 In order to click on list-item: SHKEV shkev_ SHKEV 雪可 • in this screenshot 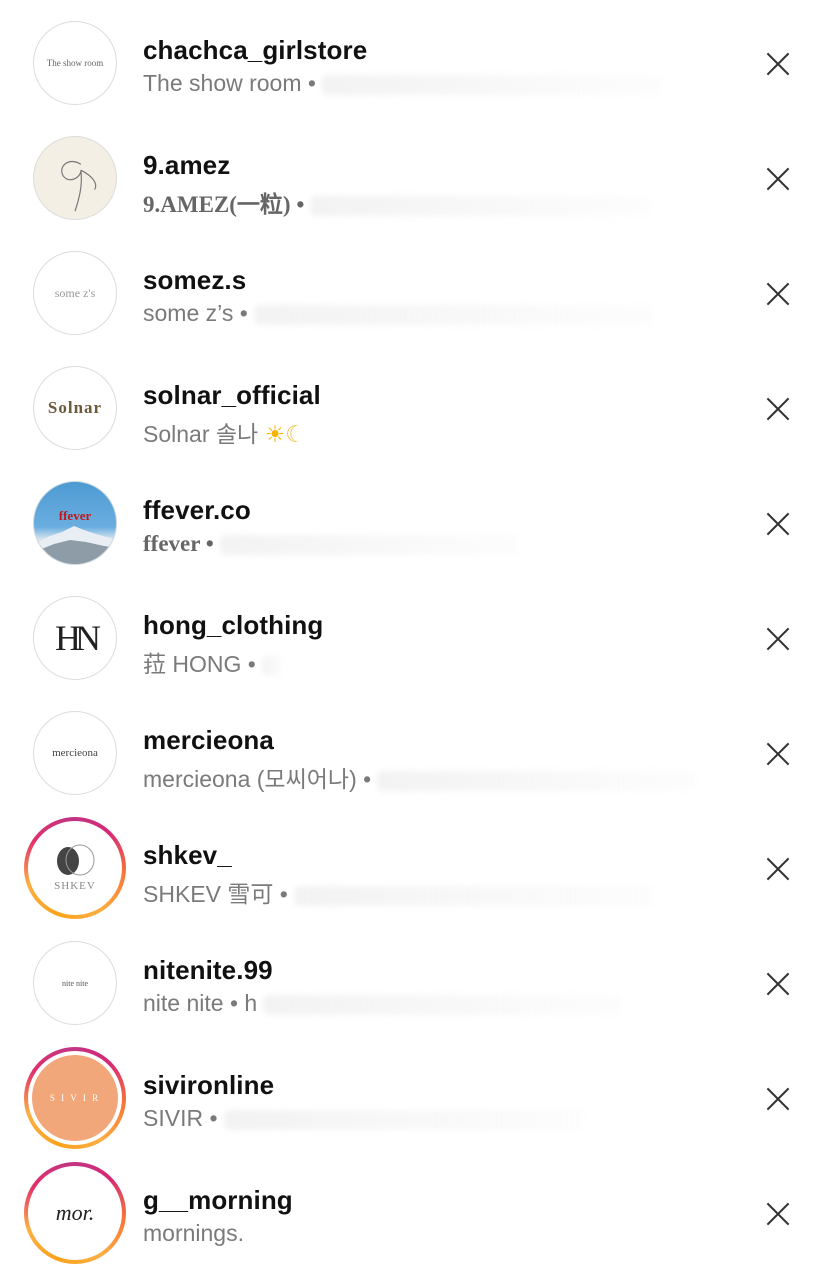, I will do `click(411, 874)`.